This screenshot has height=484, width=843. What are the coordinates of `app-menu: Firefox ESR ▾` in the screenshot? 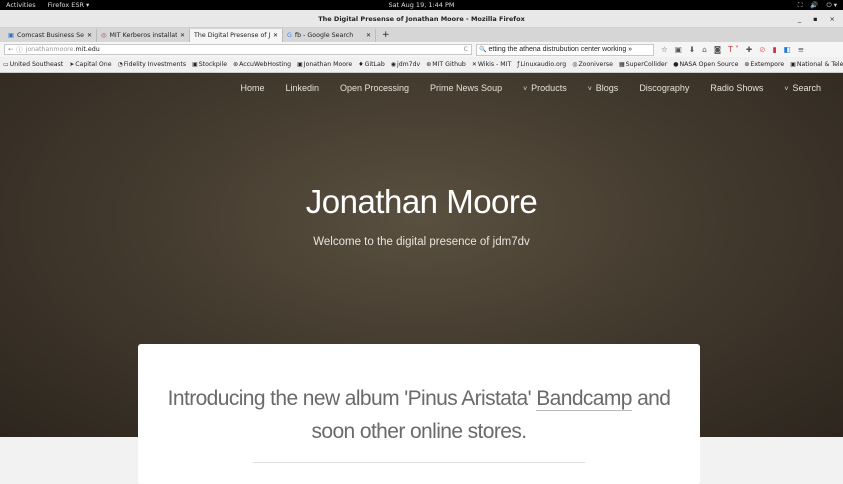 It's located at (69, 5).